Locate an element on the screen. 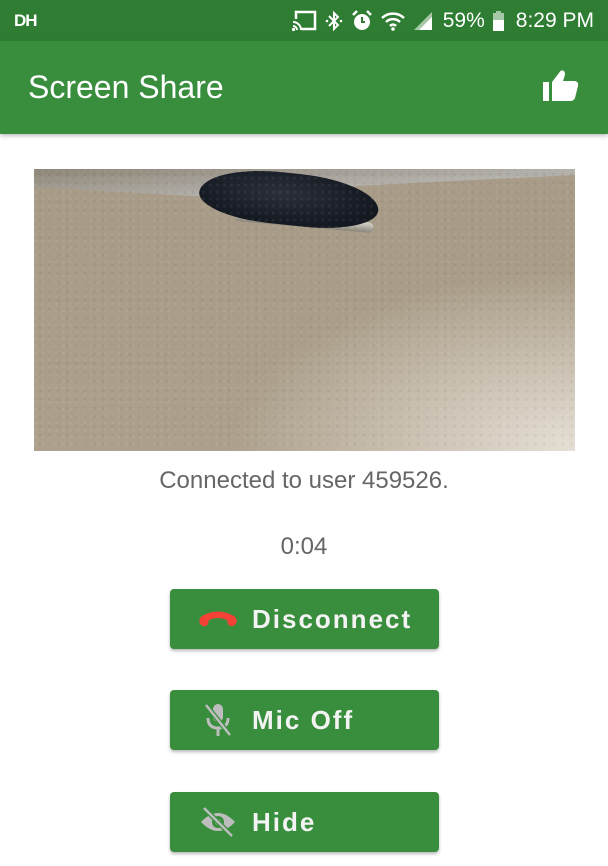 Image resolution: width=608 pixels, height=866 pixels. cast-icon is located at coordinates (303, 21).